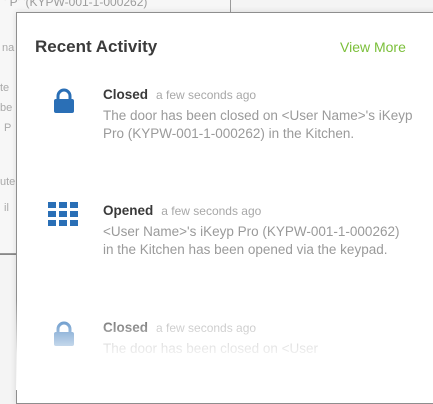 The width and height of the screenshot is (433, 404). I want to click on background-text: P, so click(8, 128).